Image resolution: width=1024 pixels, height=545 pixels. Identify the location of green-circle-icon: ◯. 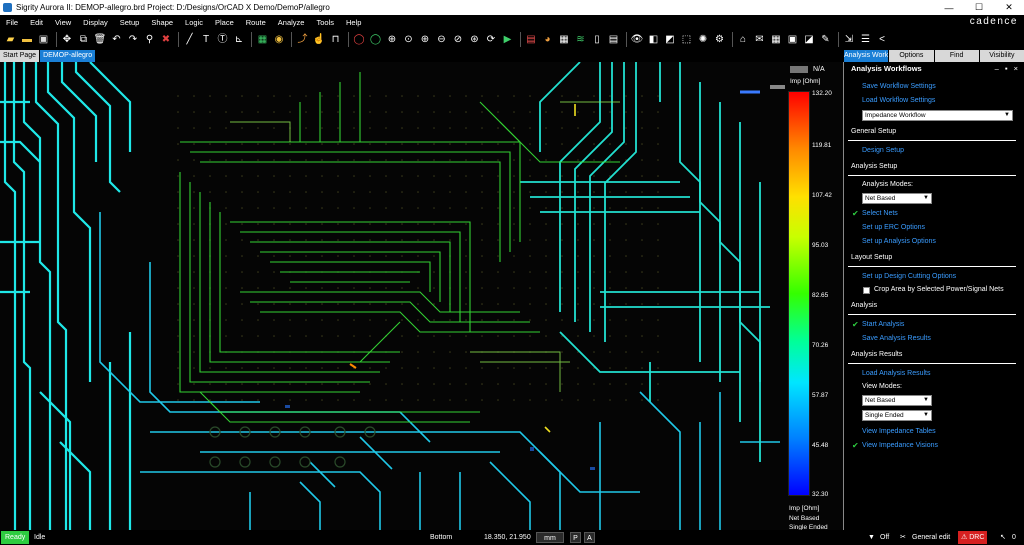
(375, 39).